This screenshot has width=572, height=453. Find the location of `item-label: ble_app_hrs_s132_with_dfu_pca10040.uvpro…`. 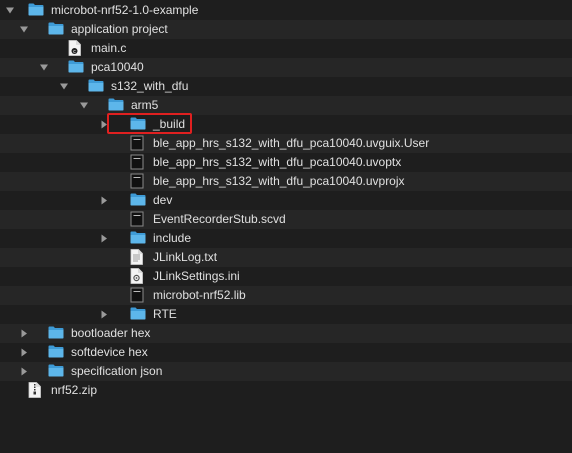

item-label: ble_app_hrs_s132_with_dfu_pca10040.uvpro… is located at coordinates (279, 181).